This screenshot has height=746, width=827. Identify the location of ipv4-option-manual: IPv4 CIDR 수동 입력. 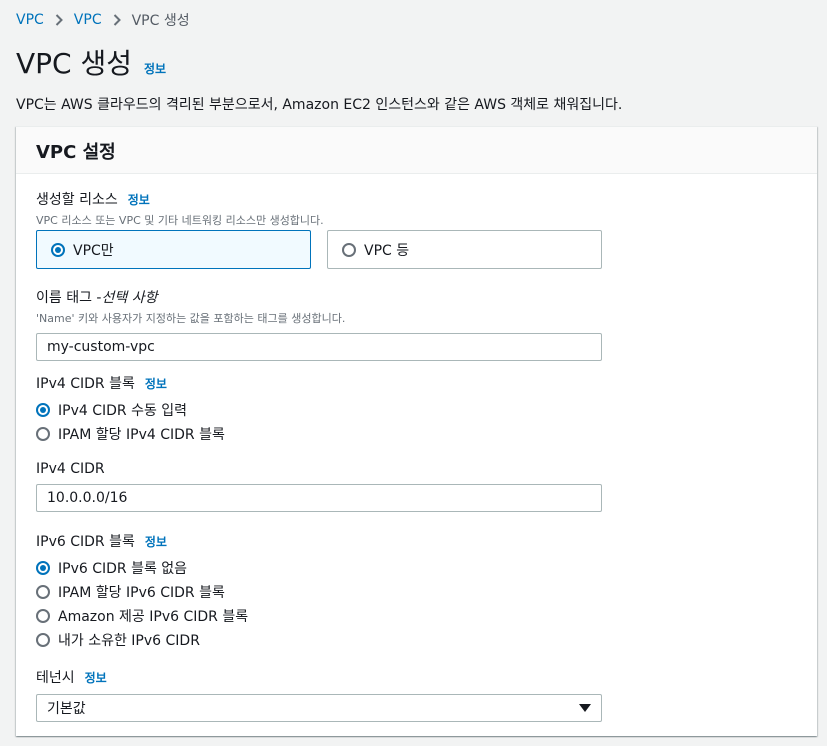
(130, 410).